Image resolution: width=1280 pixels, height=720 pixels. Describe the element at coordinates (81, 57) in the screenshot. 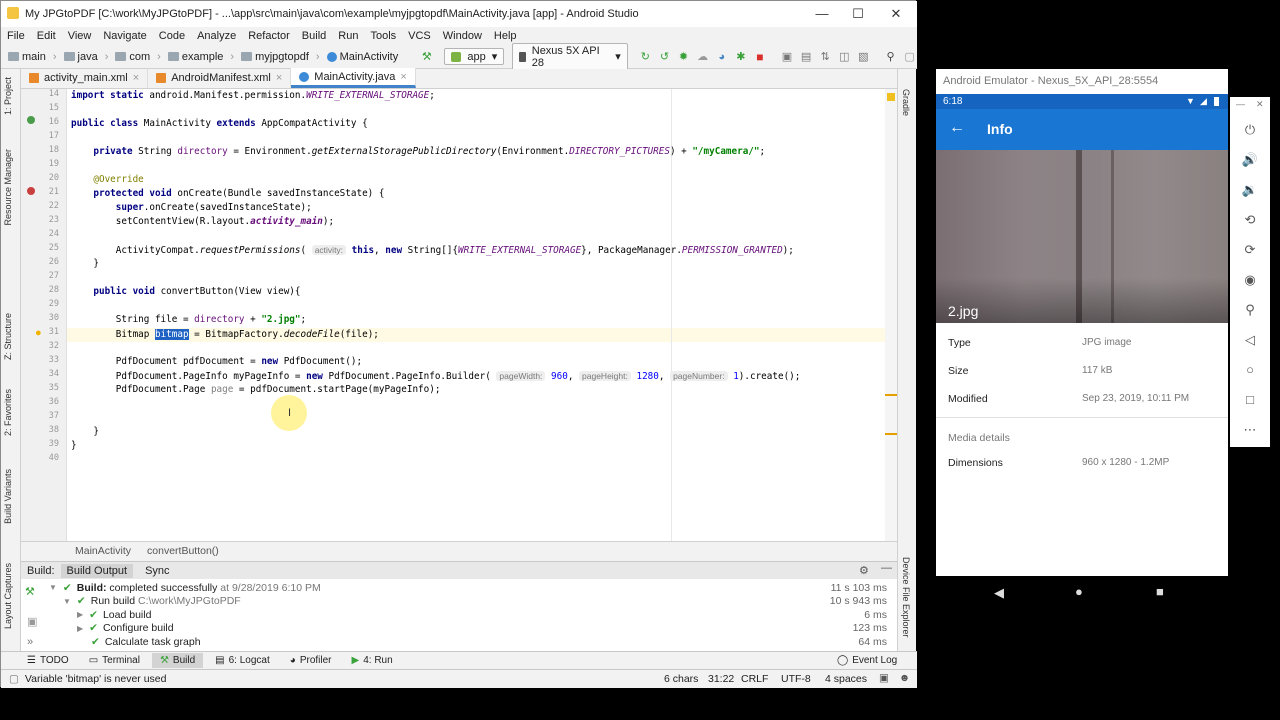

I see `breadcrumb-java: java` at that location.